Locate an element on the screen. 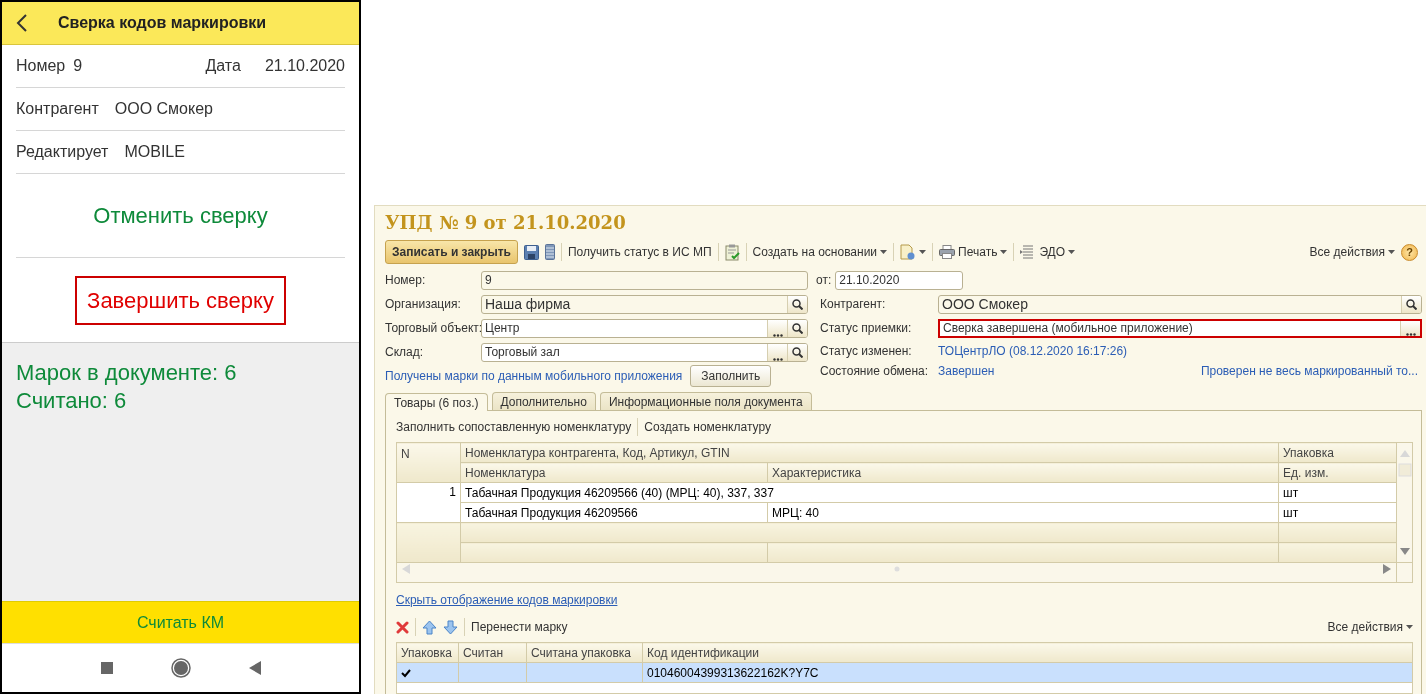 The image size is (1426, 694). field-label: Редактирует is located at coordinates (62, 152).